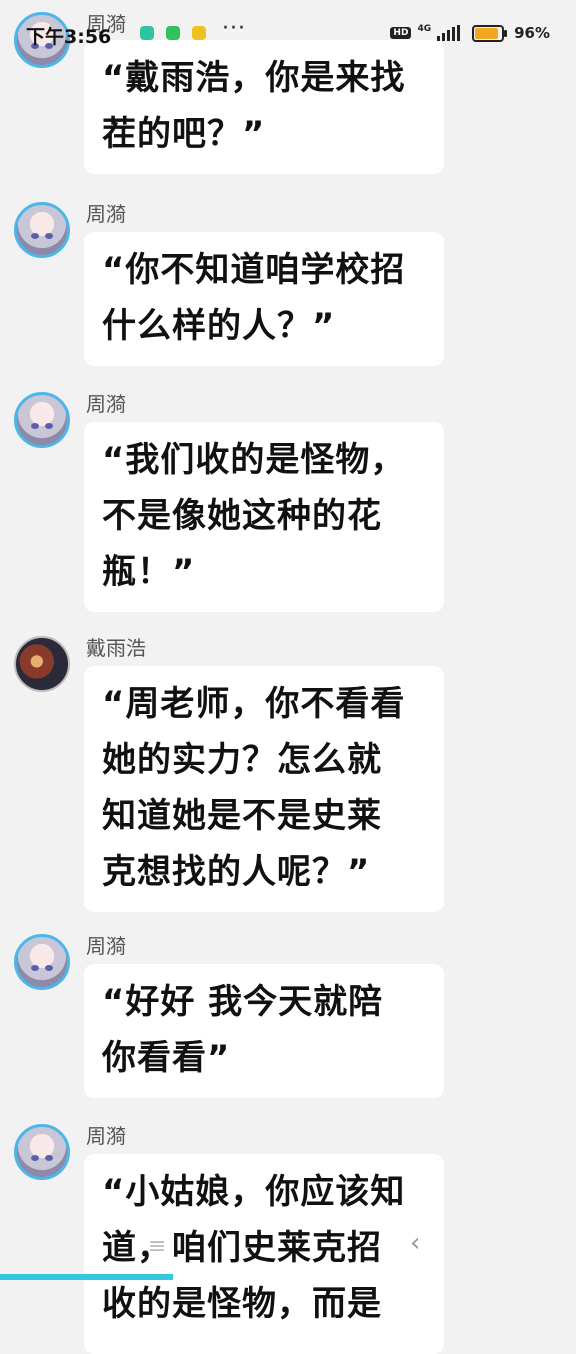 The height and width of the screenshot is (1354, 576). Describe the element at coordinates (415, 1243) in the screenshot. I see `back-icon: ‹` at that location.